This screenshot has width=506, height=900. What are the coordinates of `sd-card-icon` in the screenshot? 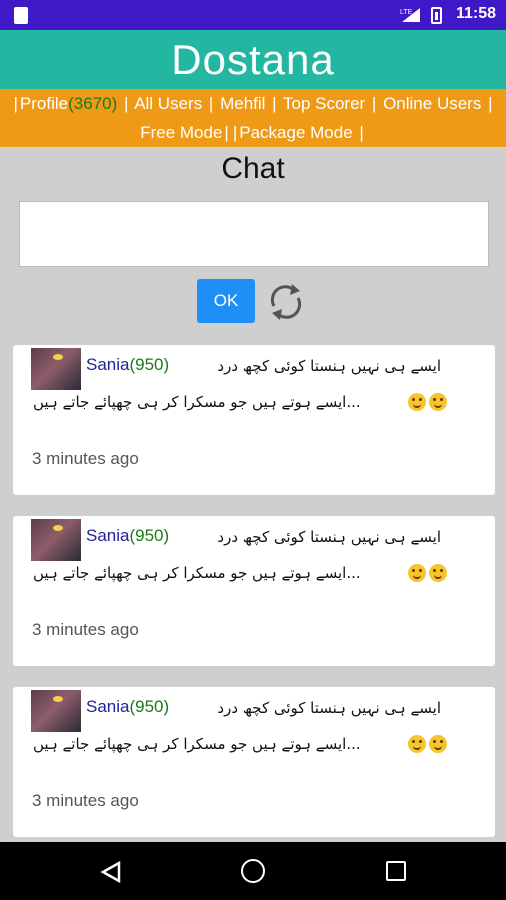 It's located at (21, 15).